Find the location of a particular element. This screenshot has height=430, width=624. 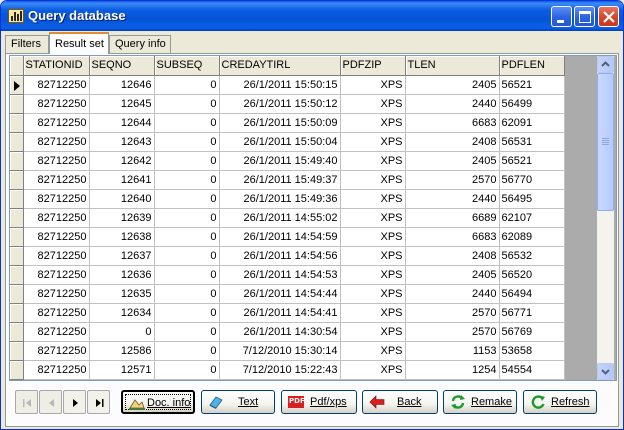

table-cell: 26/1/2011 15:50:15 is located at coordinates (280, 85).